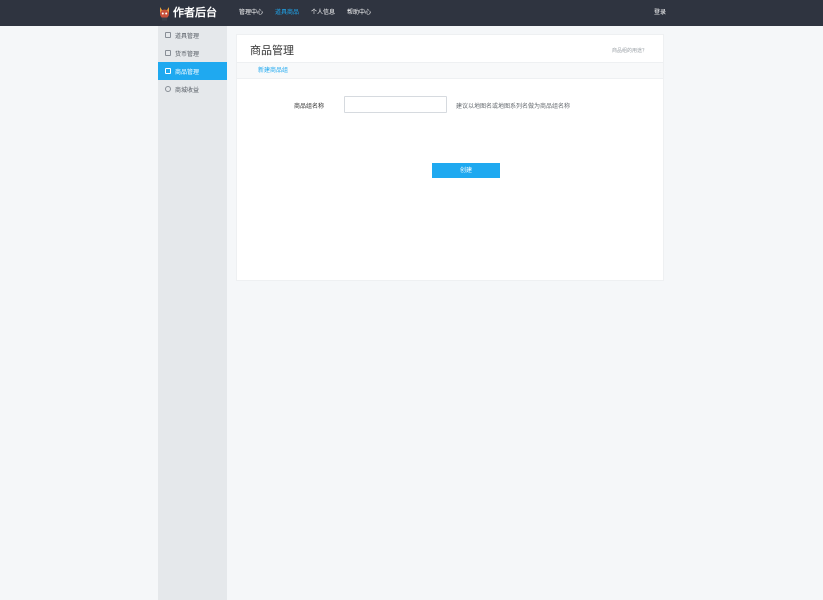 The image size is (823, 600). I want to click on product-group-help-link: 商品组的用途？, so click(629, 50).